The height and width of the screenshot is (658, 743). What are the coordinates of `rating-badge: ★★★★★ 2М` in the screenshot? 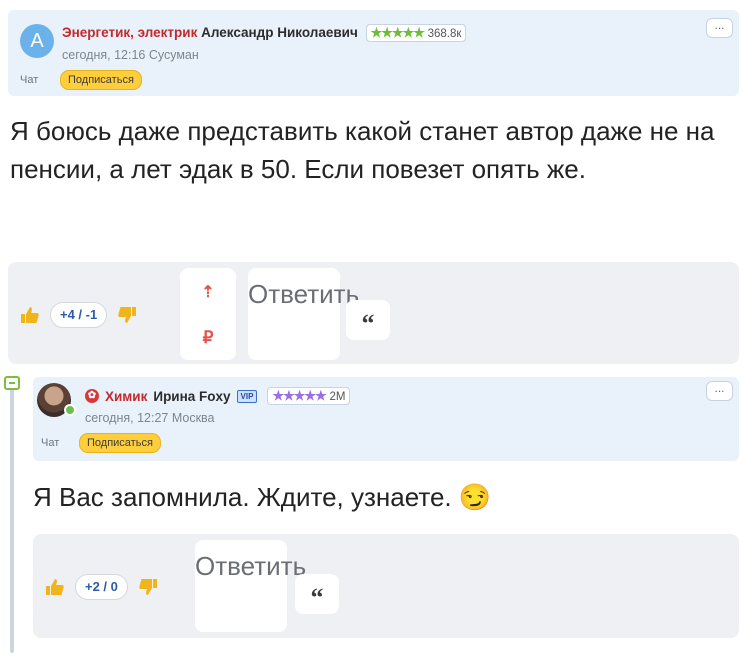 It's located at (309, 396).